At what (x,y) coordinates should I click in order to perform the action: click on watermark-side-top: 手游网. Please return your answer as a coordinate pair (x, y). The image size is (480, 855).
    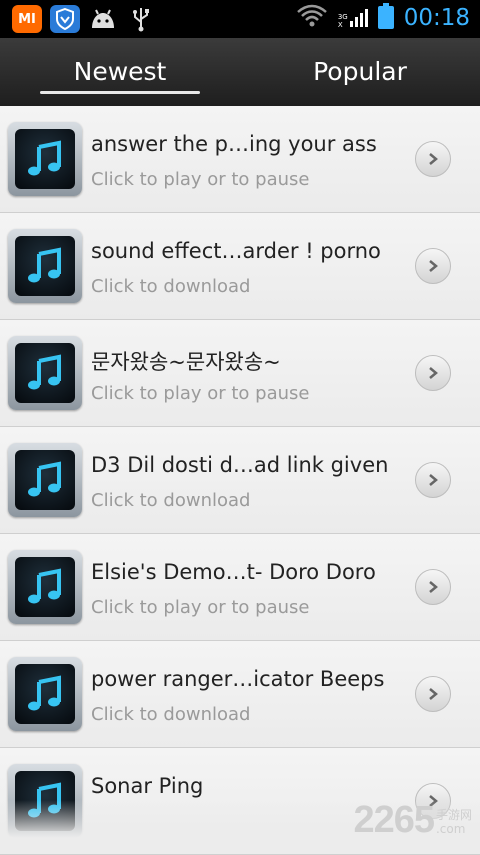
    Looking at the image, I should click on (453, 815).